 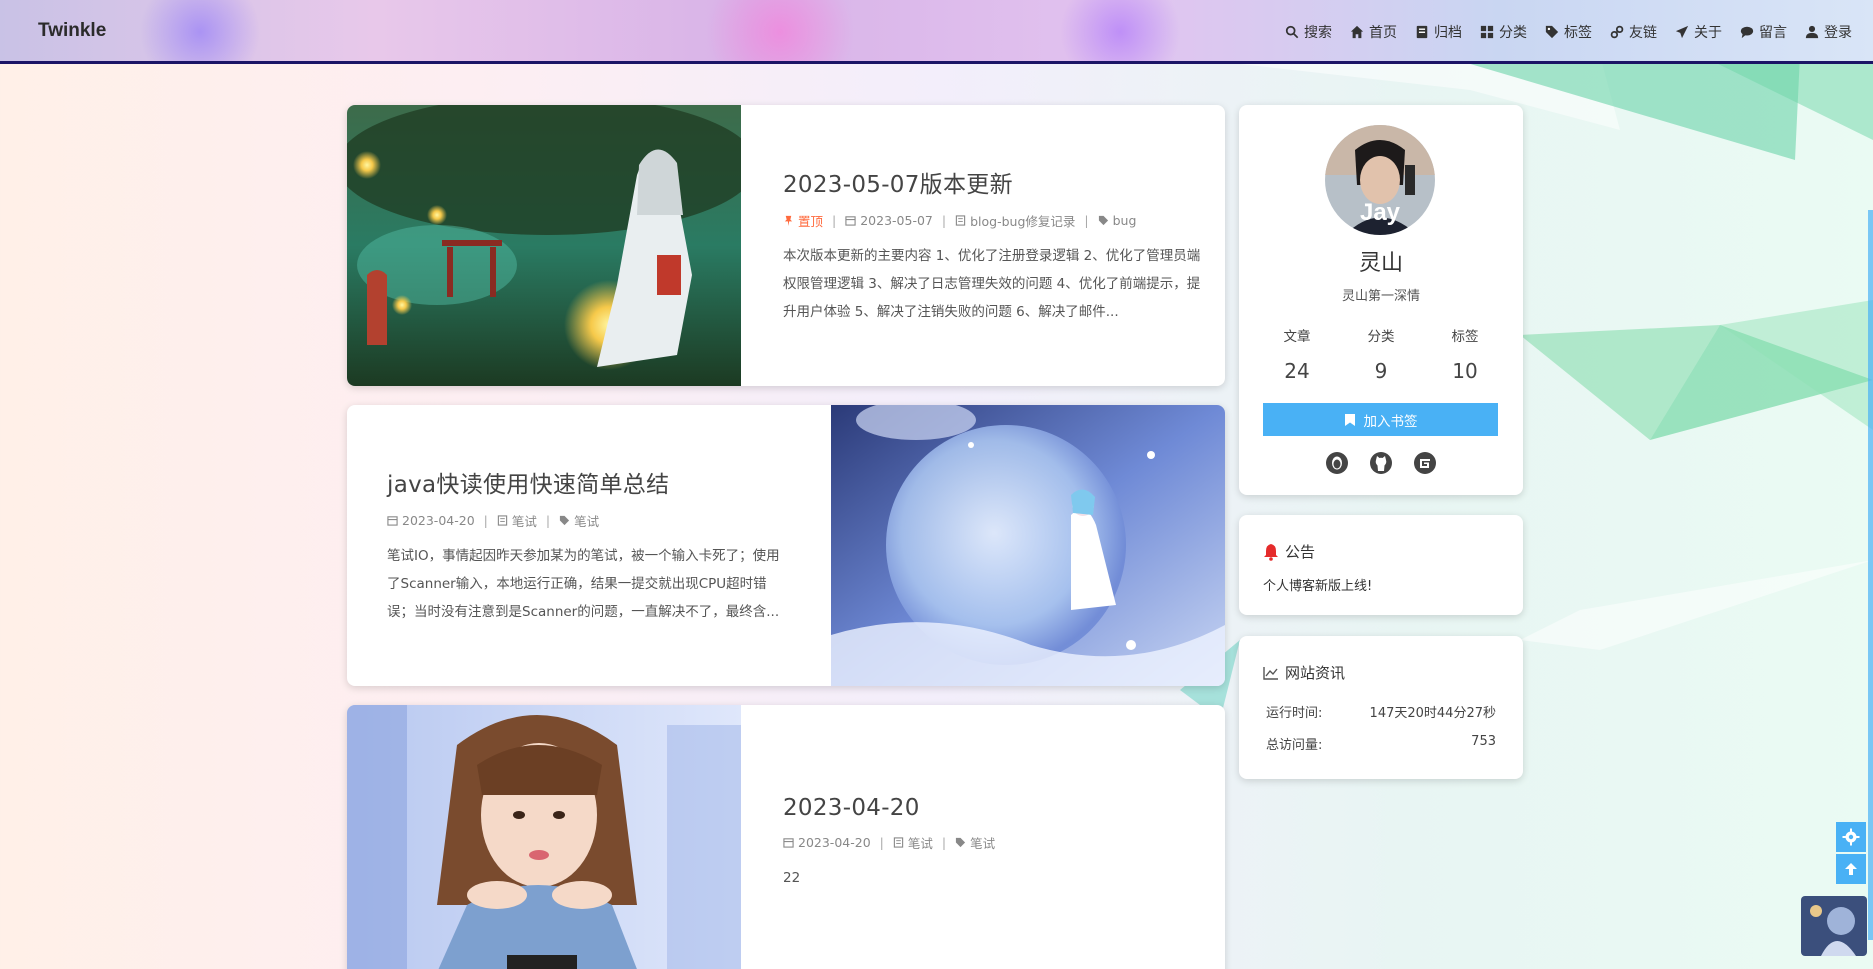 I want to click on post-card: 2023-04-20 2023-04-20 | 笔试 | 笔试 22, so click(x=786, y=837).